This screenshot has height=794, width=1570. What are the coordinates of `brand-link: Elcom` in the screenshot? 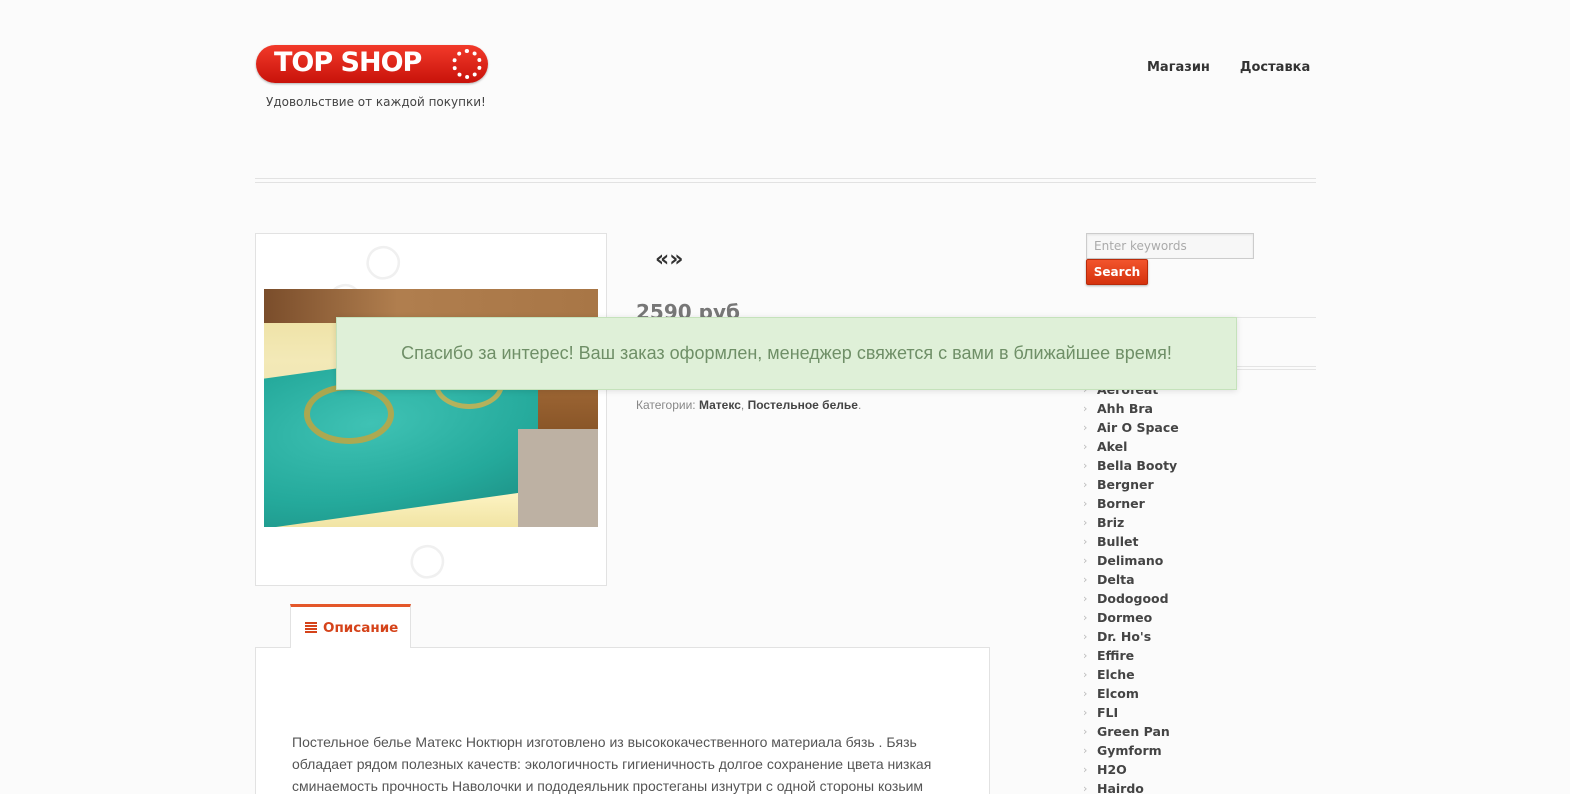 It's located at (1118, 693).